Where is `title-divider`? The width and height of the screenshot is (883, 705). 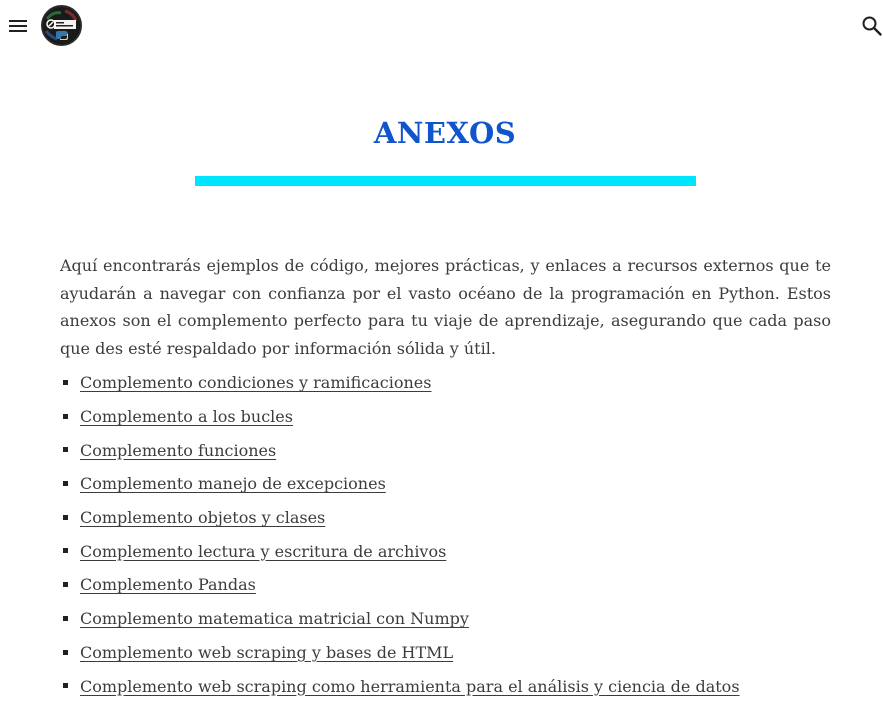 title-divider is located at coordinates (445, 181).